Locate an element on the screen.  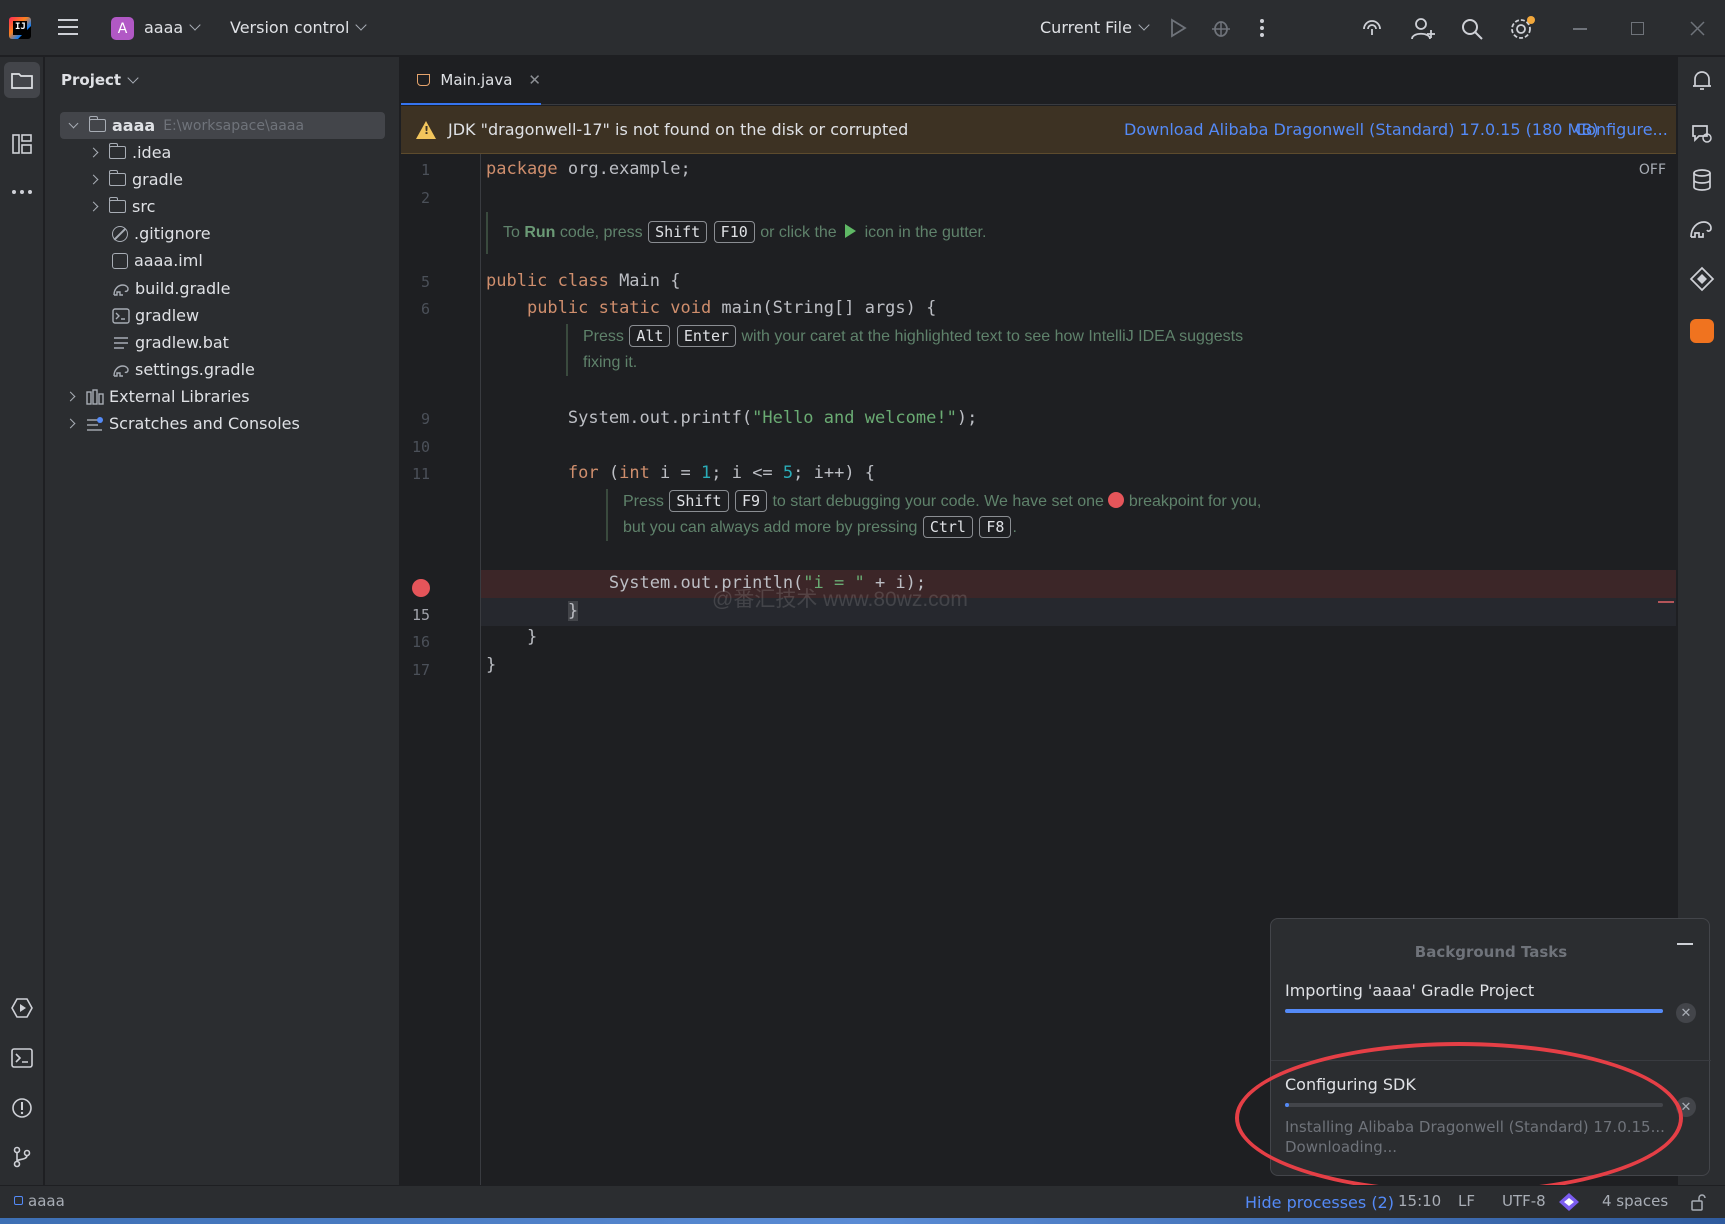
editor-gutter: 1 2 5 6 9 10 11 15 16 17 is located at coordinates (441, 669).